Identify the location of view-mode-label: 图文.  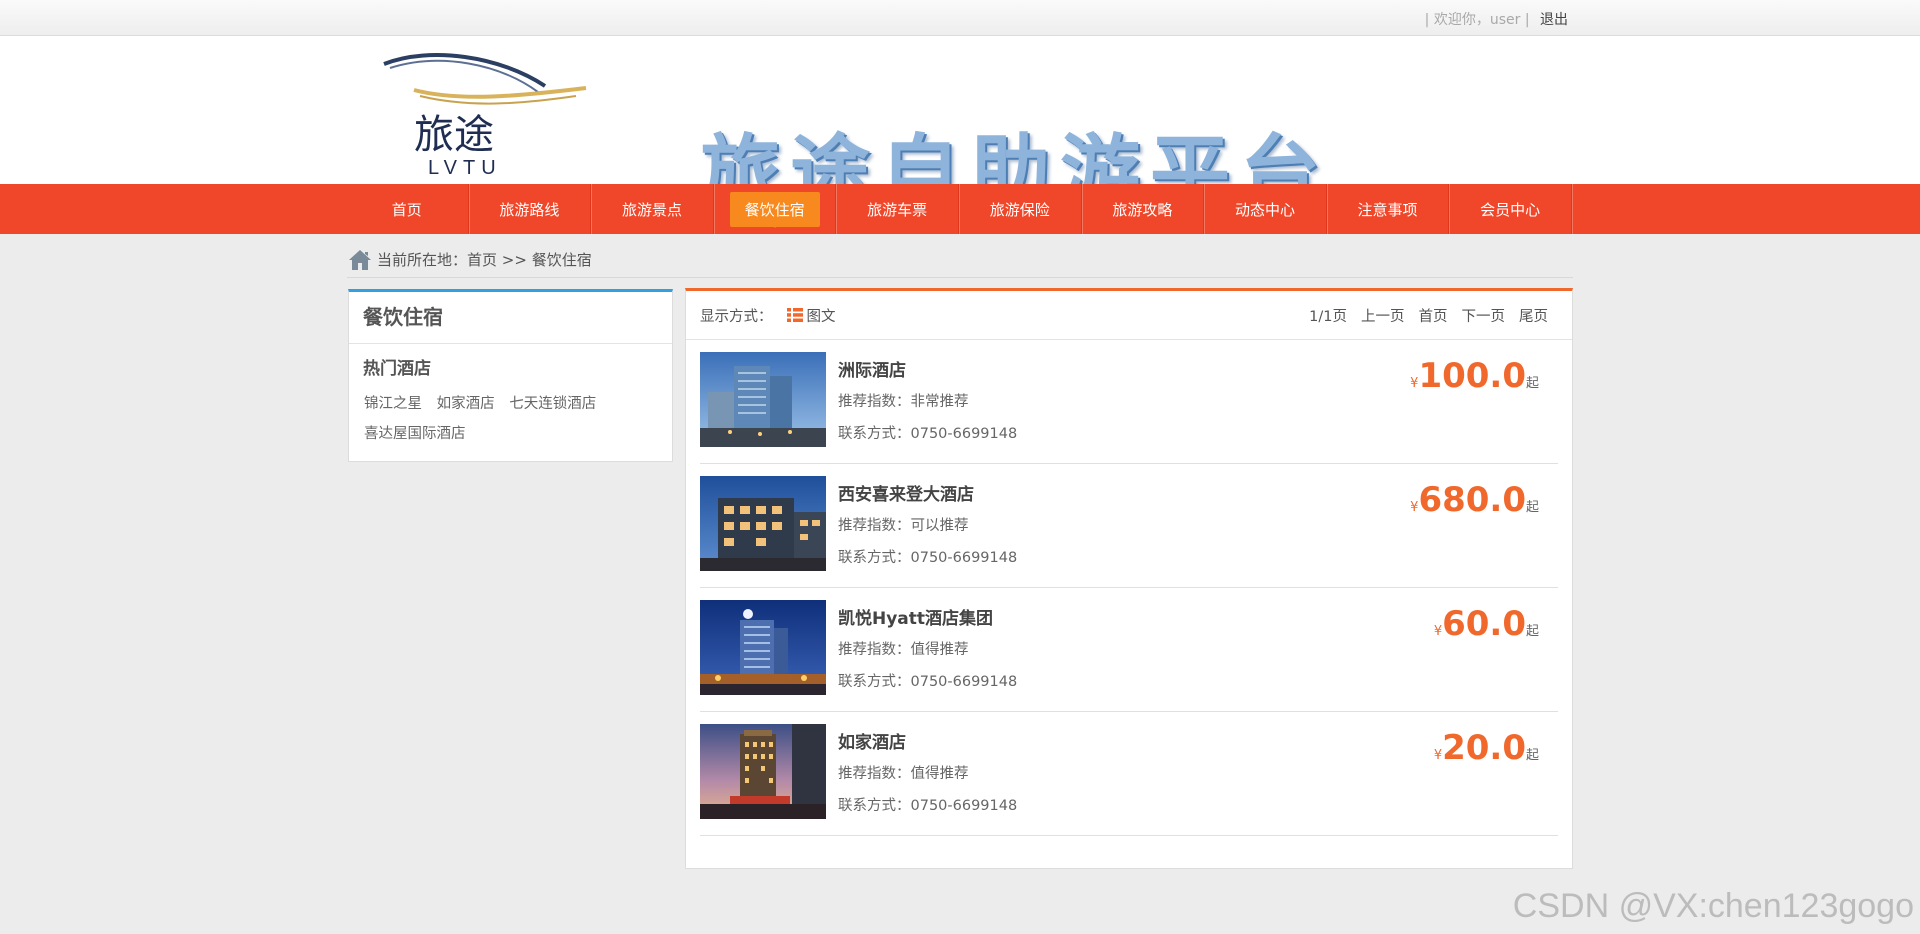
(821, 315).